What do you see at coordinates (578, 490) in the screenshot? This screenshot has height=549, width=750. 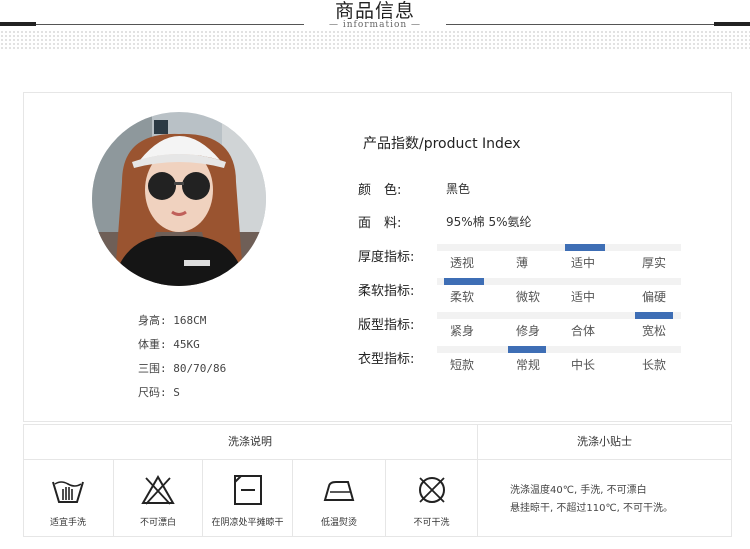 I see `wash-tip-line: 洗涤温度40℃, 手洗, 不可漂白` at bounding box center [578, 490].